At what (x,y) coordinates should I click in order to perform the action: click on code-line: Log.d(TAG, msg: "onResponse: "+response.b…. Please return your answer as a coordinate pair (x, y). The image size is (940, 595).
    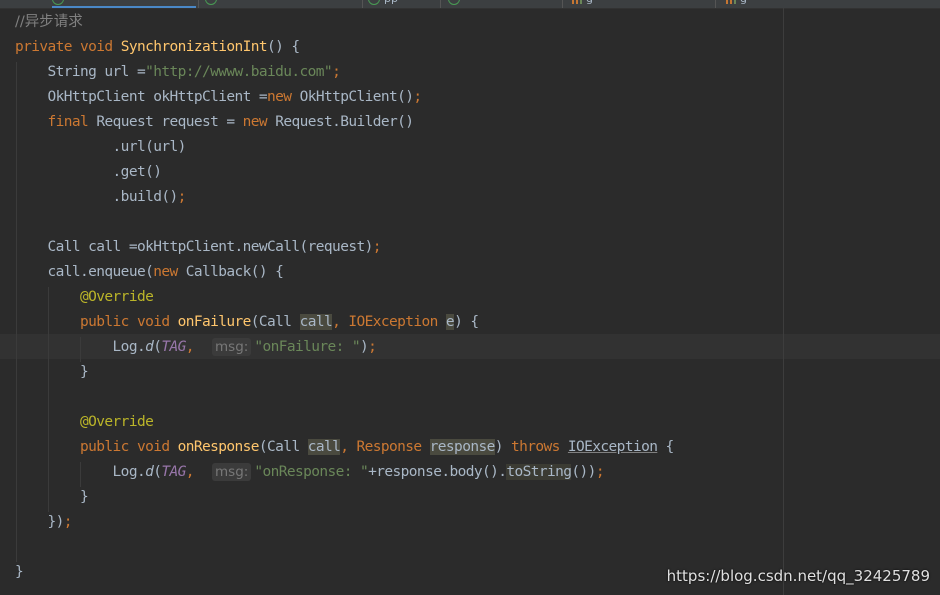
    Looking at the image, I should click on (310, 472).